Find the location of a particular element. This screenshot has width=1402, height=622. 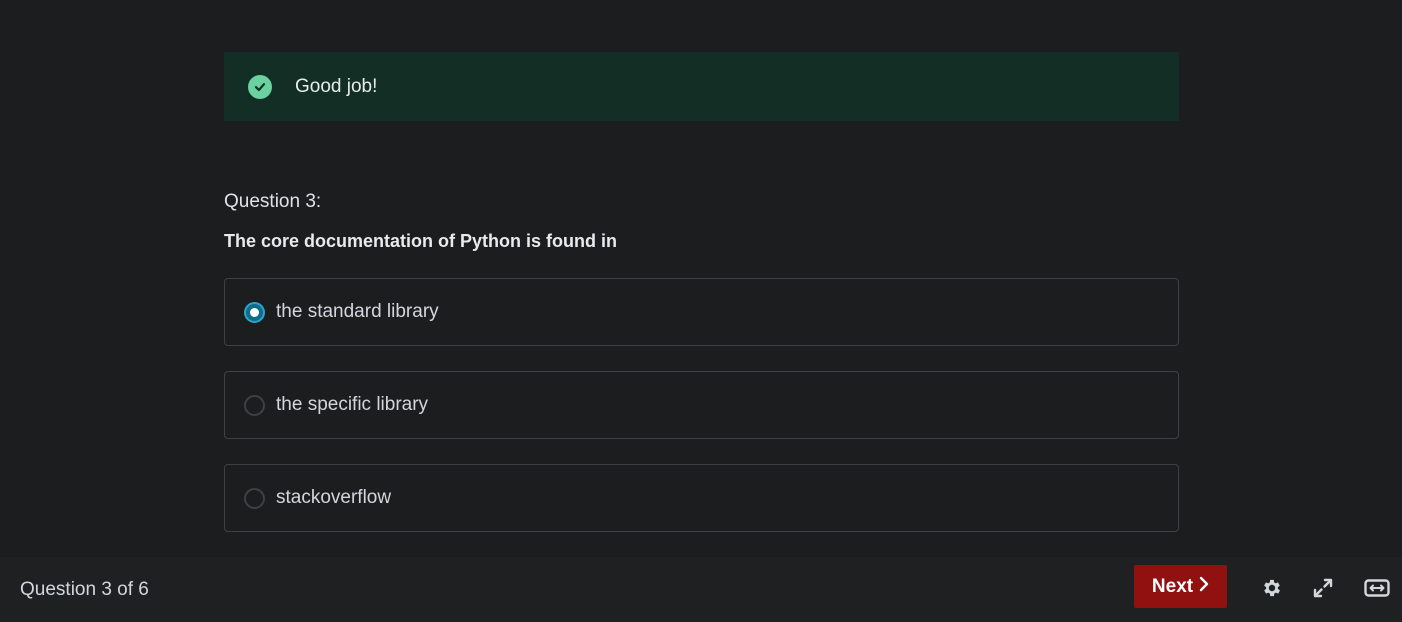

radio-dot is located at coordinates (254, 312).